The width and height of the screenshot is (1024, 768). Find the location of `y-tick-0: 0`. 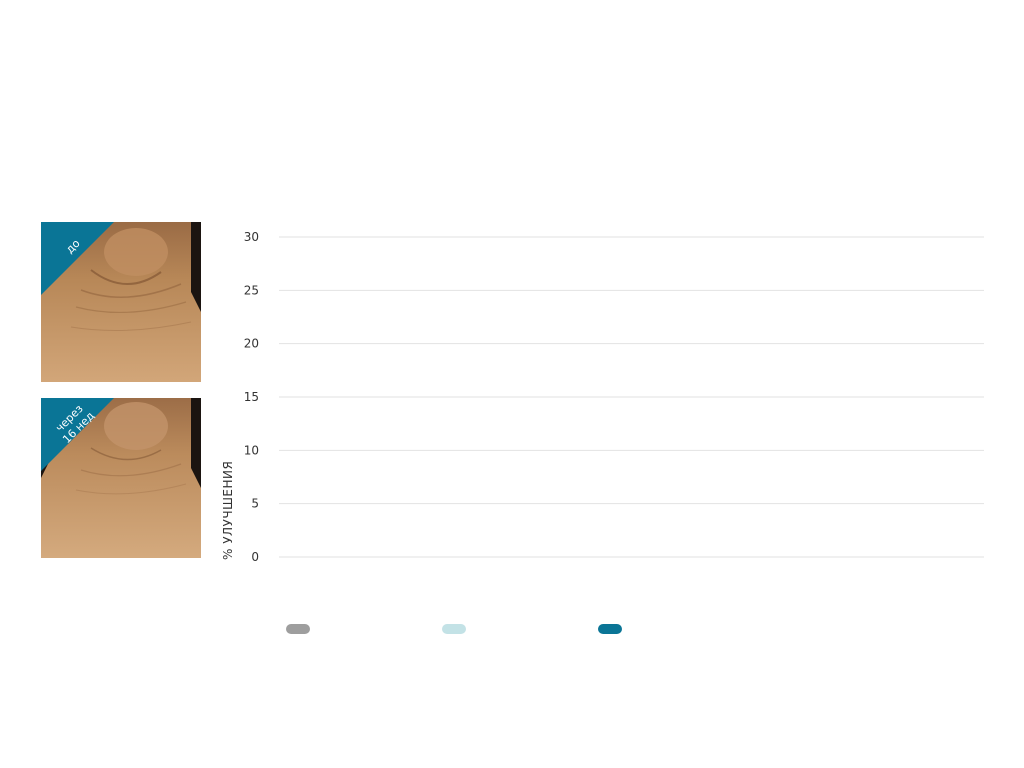

y-tick-0: 0 is located at coordinates (255, 557).